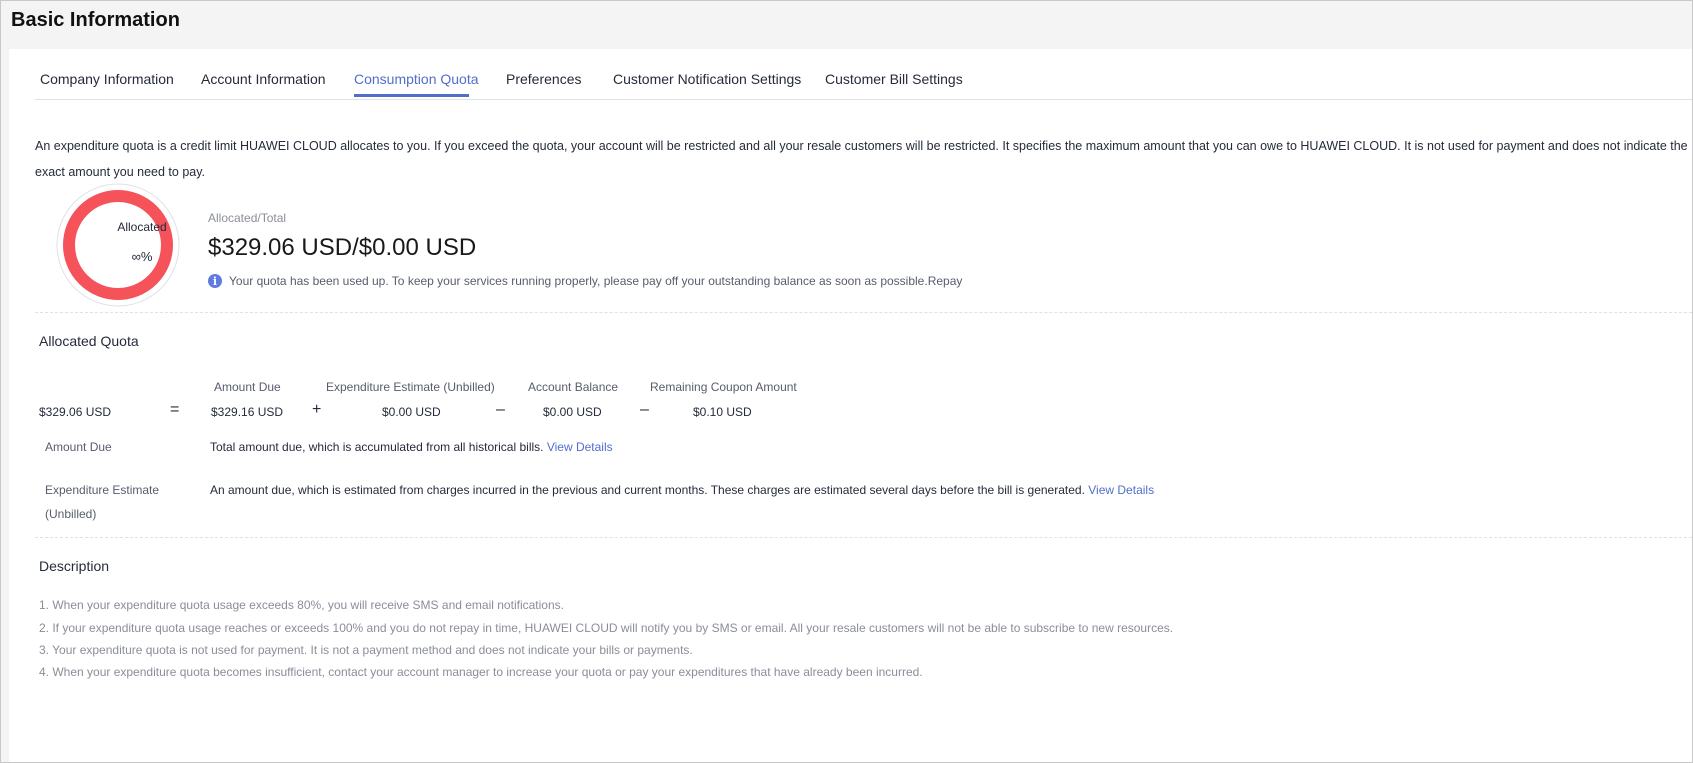 The height and width of the screenshot is (763, 1693). What do you see at coordinates (580, 447) in the screenshot?
I see `view-details-link-amount-due: View Details` at bounding box center [580, 447].